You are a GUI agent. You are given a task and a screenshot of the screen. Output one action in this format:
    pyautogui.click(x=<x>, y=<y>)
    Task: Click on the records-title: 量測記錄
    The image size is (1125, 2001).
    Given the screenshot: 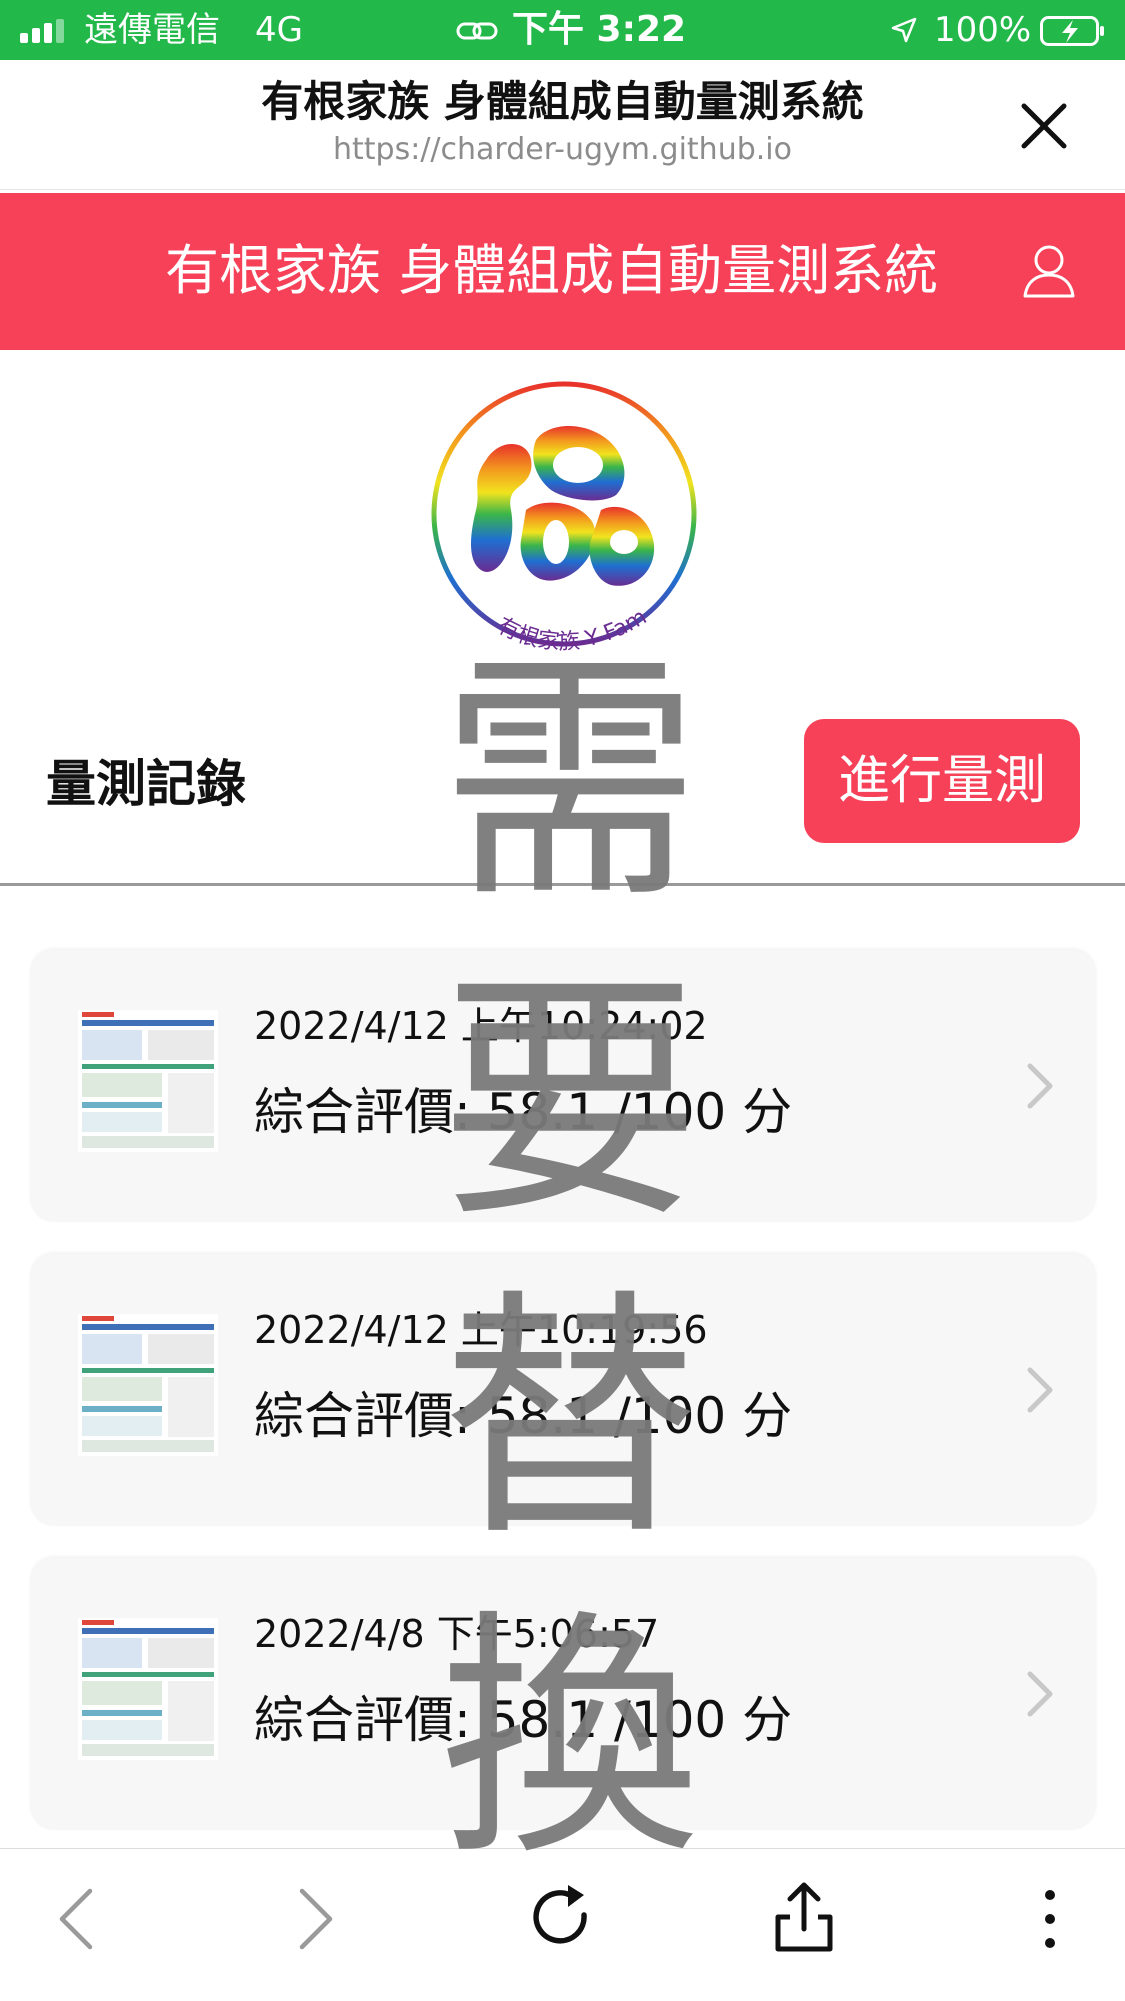 What is the action you would take?
    pyautogui.click(x=146, y=784)
    